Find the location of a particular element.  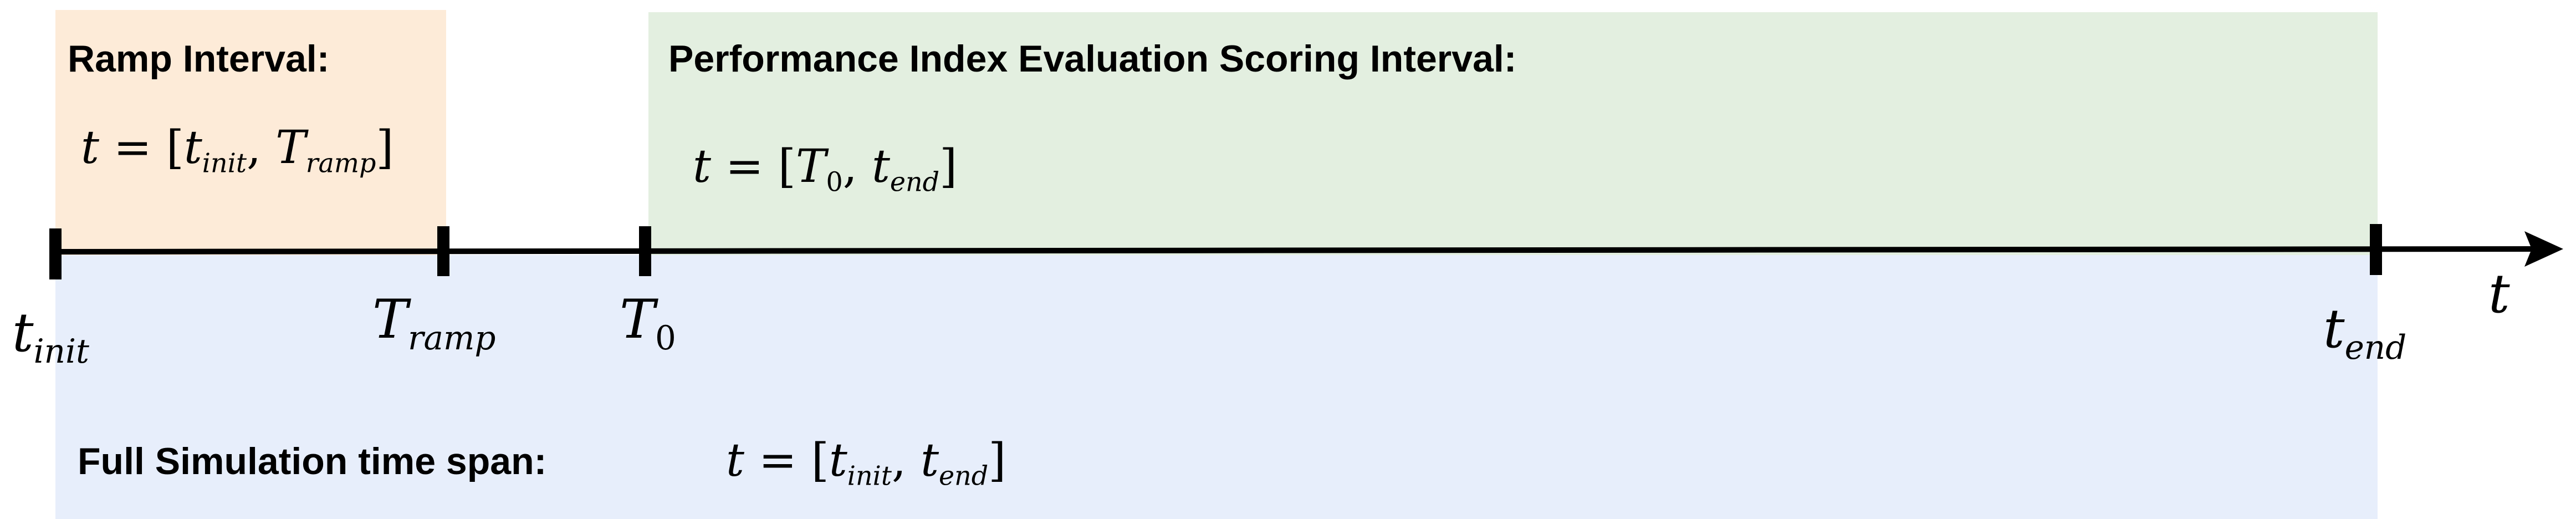

tick-mark-t-end is located at coordinates (2376, 249).